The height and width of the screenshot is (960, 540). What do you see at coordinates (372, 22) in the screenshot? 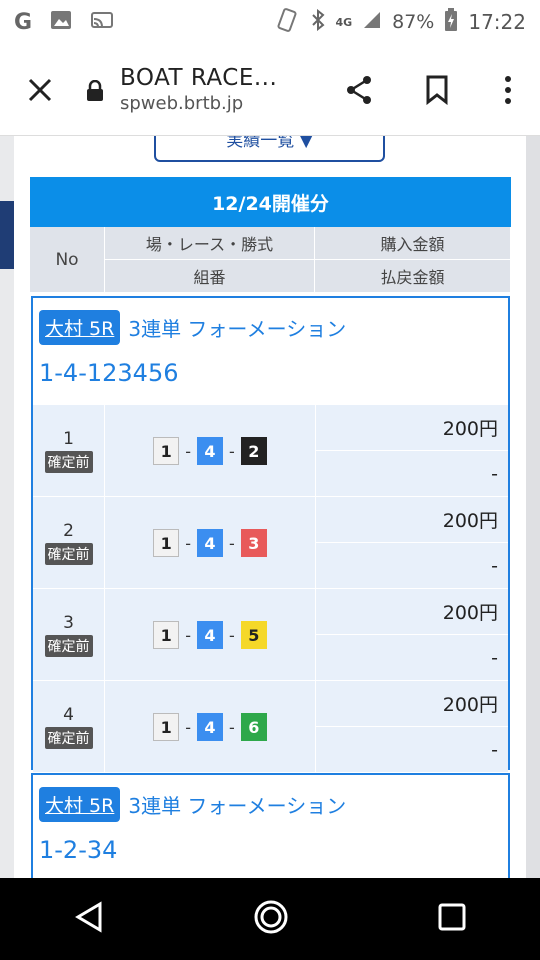
I see `signal-icon` at bounding box center [372, 22].